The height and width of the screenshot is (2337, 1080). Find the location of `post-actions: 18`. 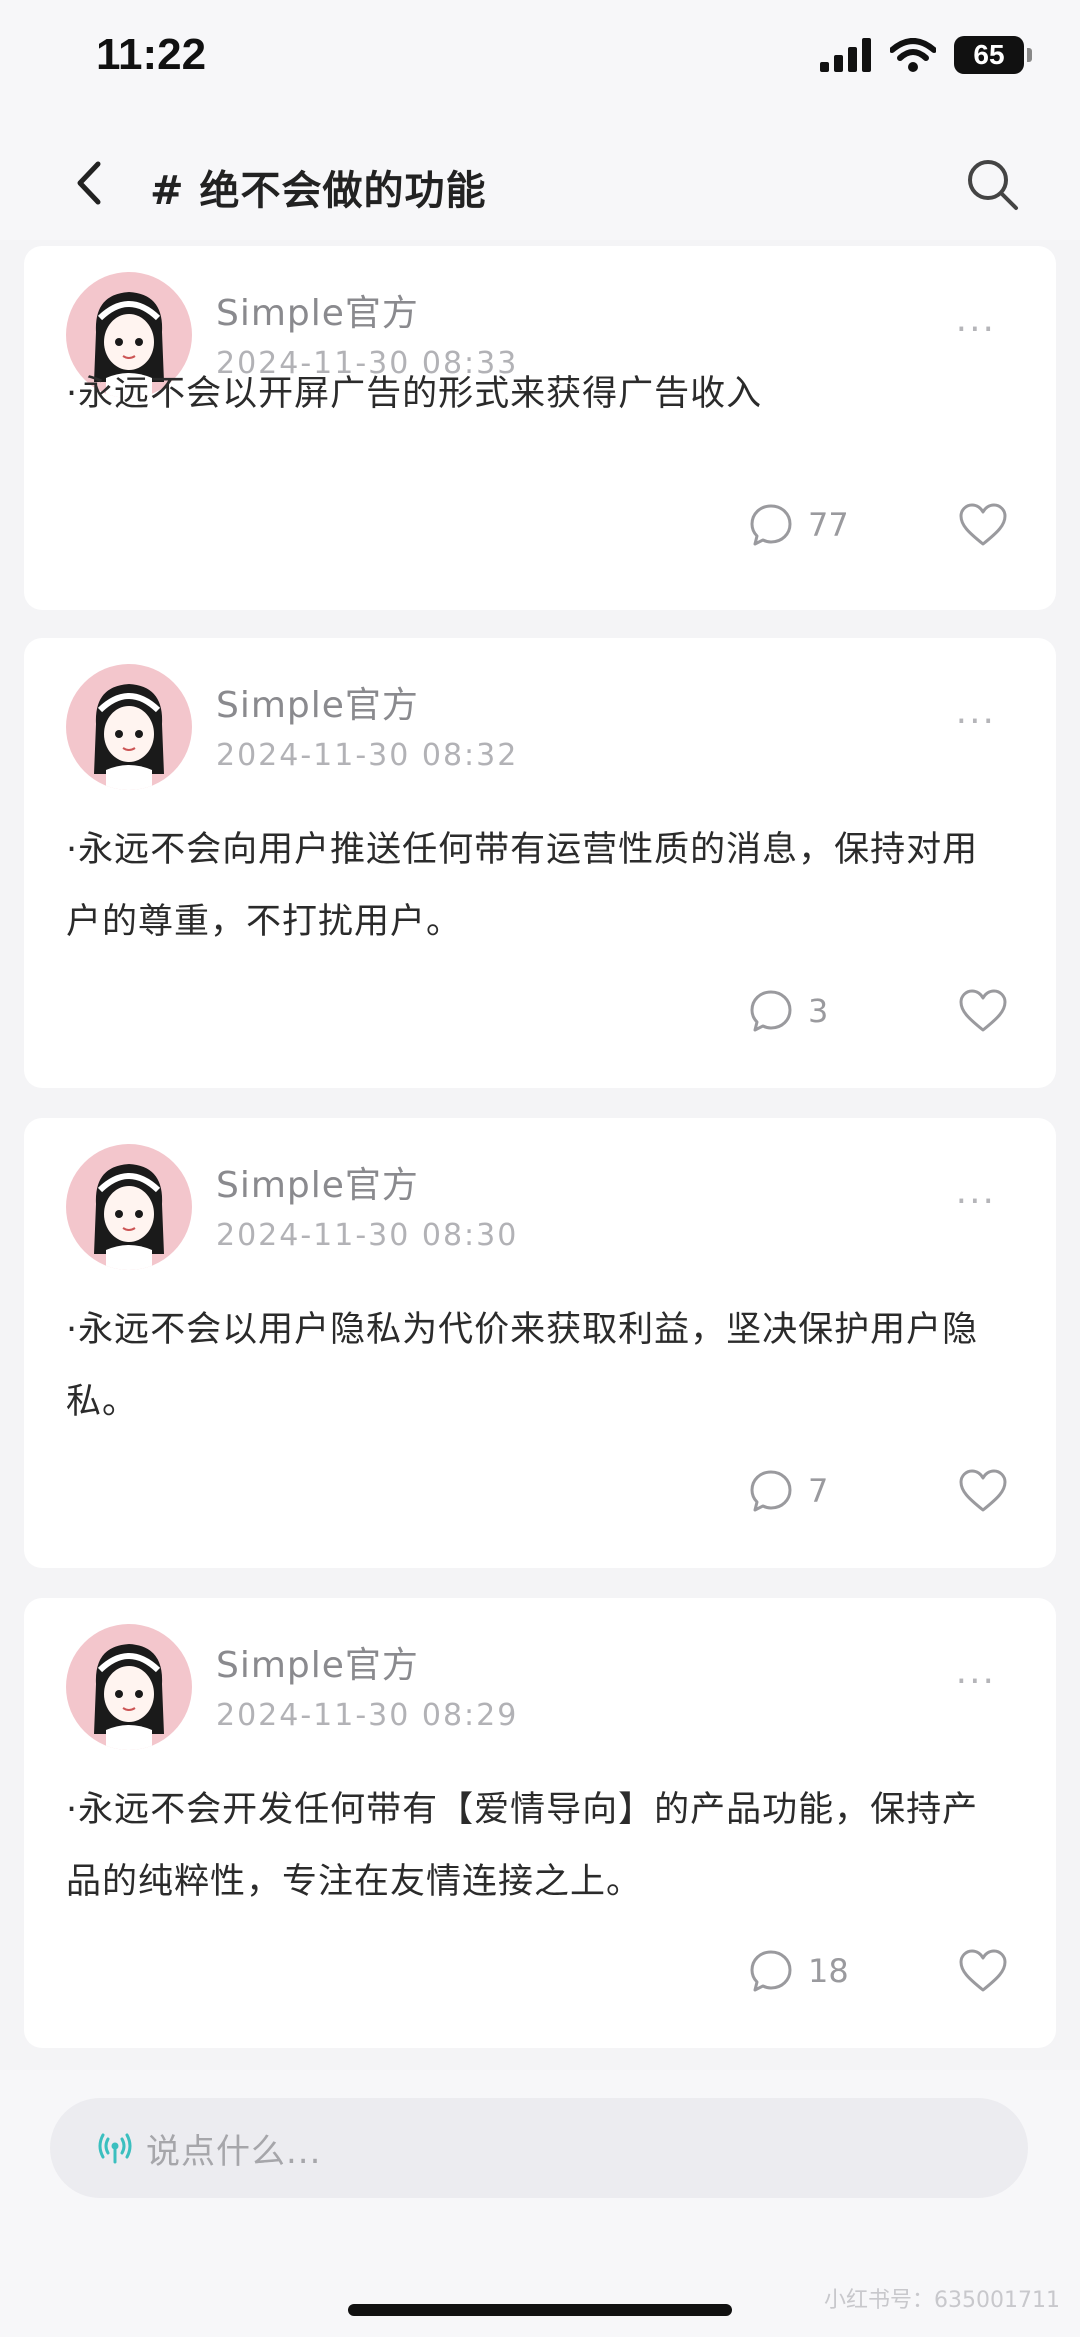

post-actions: 18 is located at coordinates (878, 1971).